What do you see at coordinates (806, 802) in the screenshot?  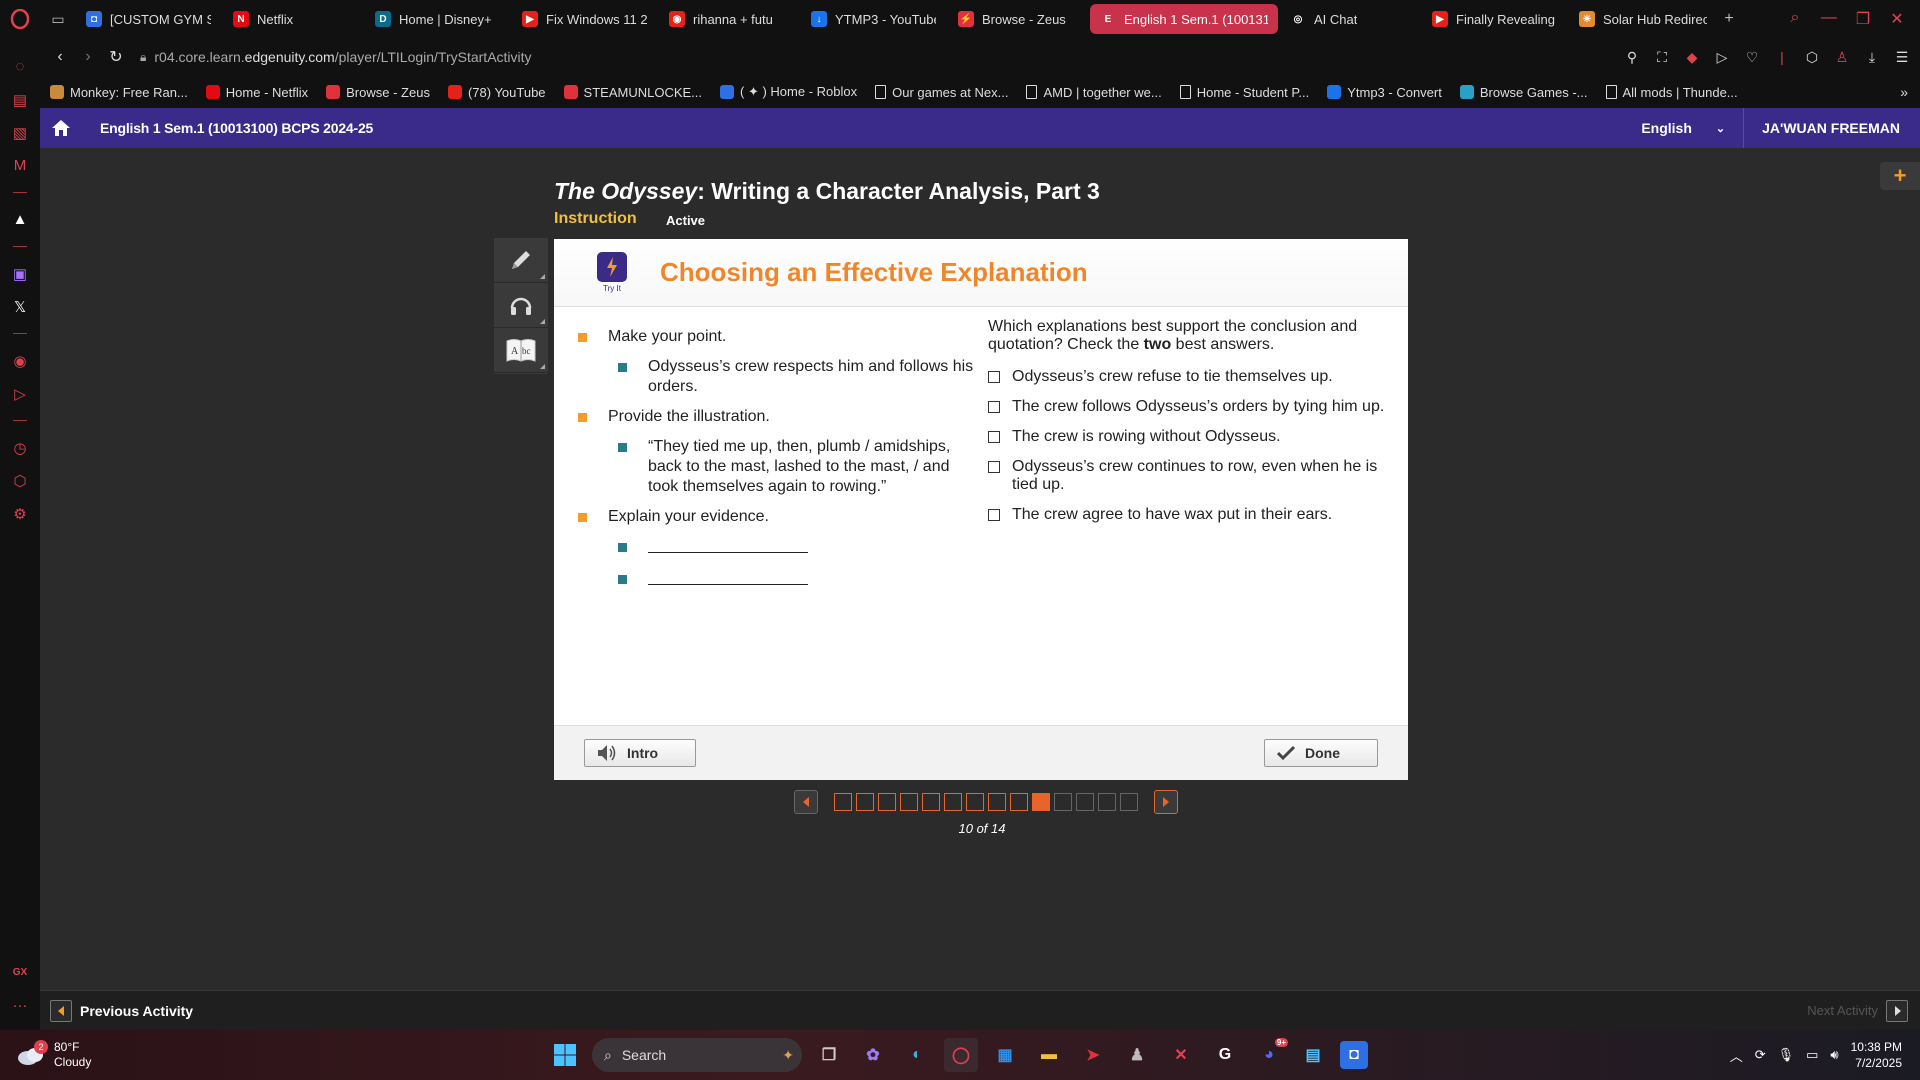 I see `pager-previous-button` at bounding box center [806, 802].